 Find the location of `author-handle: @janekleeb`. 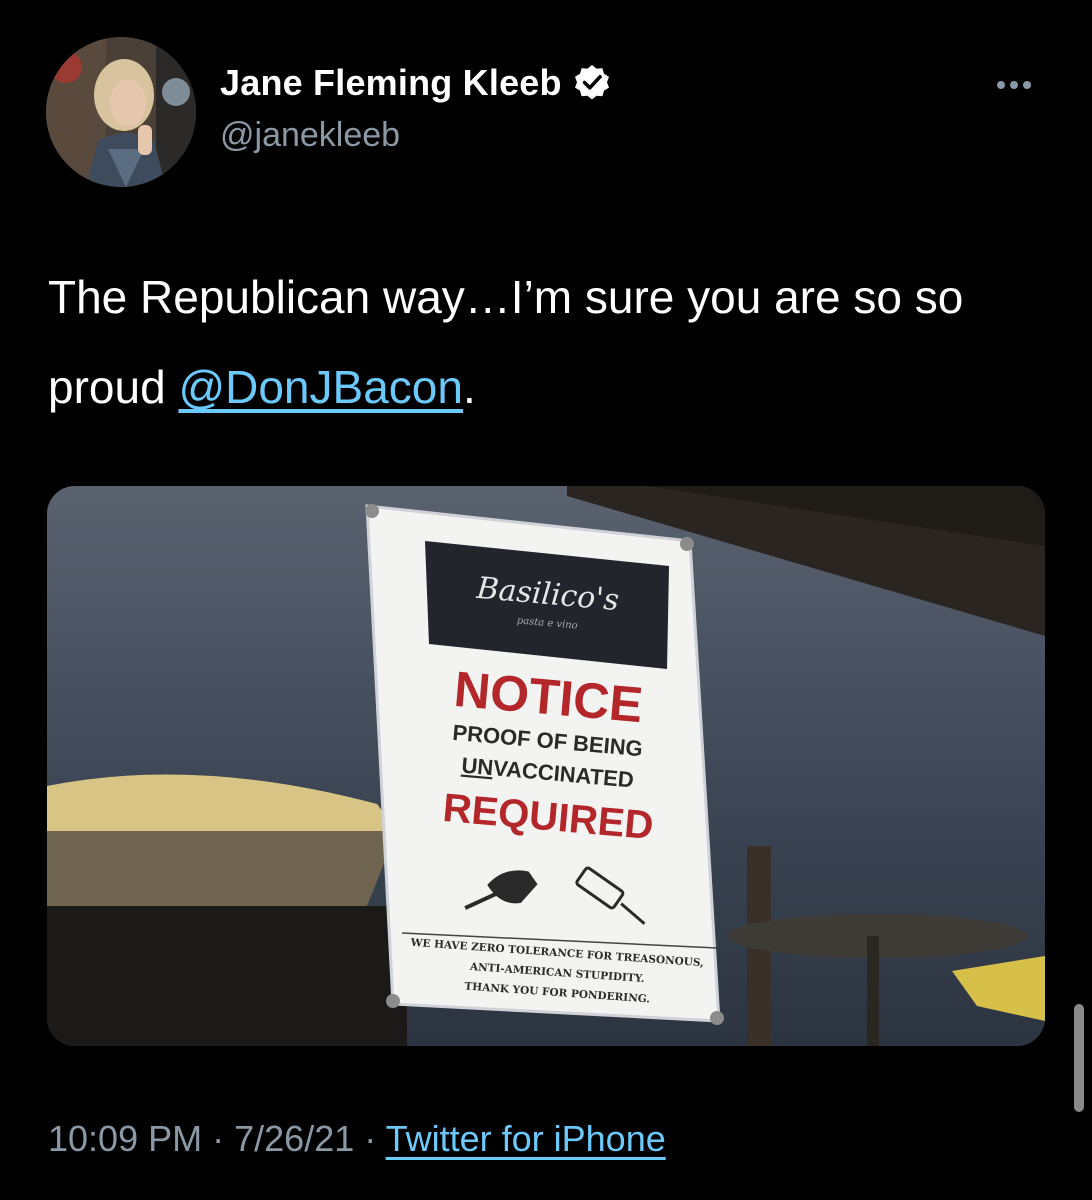

author-handle: @janekleeb is located at coordinates (310, 135).